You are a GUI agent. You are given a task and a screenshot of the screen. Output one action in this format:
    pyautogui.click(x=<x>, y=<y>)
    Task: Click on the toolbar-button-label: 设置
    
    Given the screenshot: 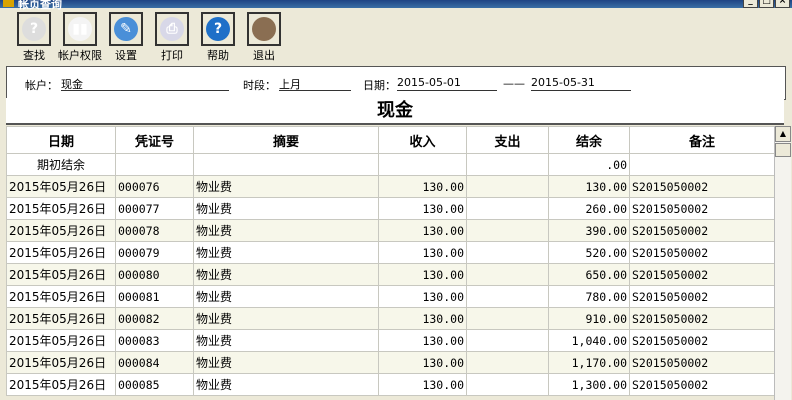 What is the action you would take?
    pyautogui.click(x=126, y=55)
    